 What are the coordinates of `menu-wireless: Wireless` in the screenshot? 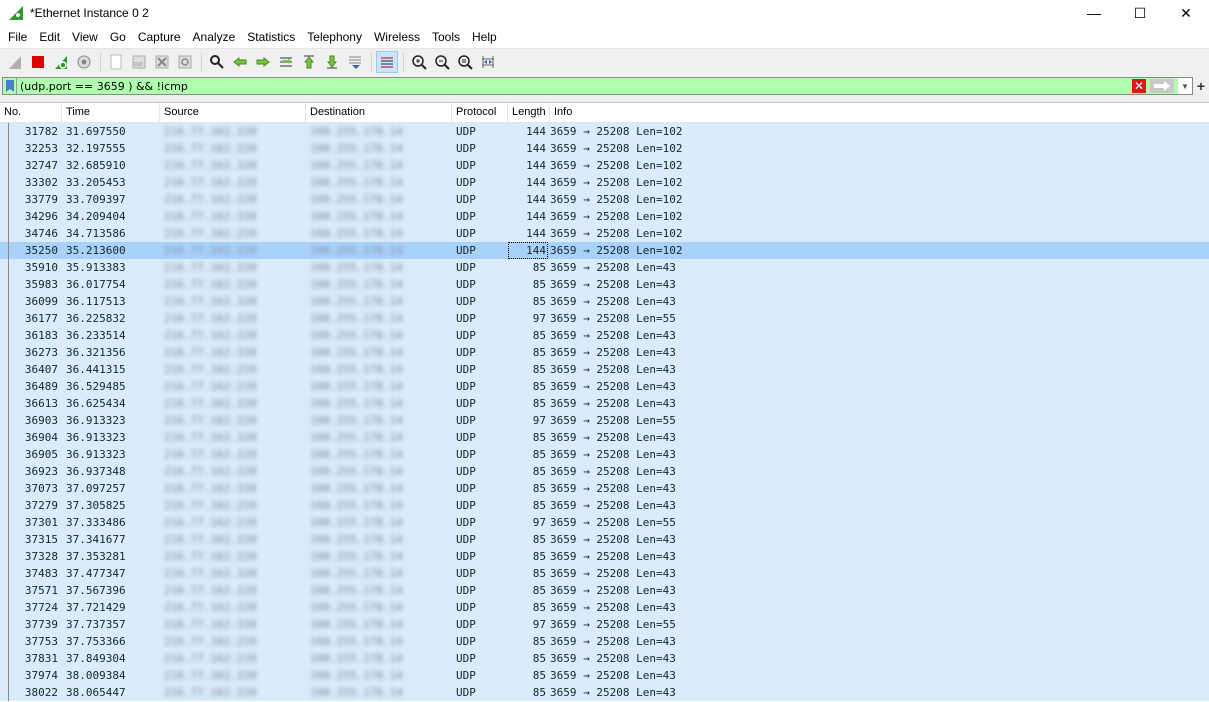 It's located at (397, 37).